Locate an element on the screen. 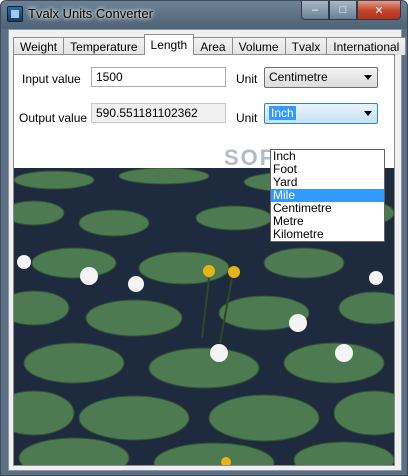 The image size is (408, 476). caption-buttons: – □ ✕ is located at coordinates (351, 10).